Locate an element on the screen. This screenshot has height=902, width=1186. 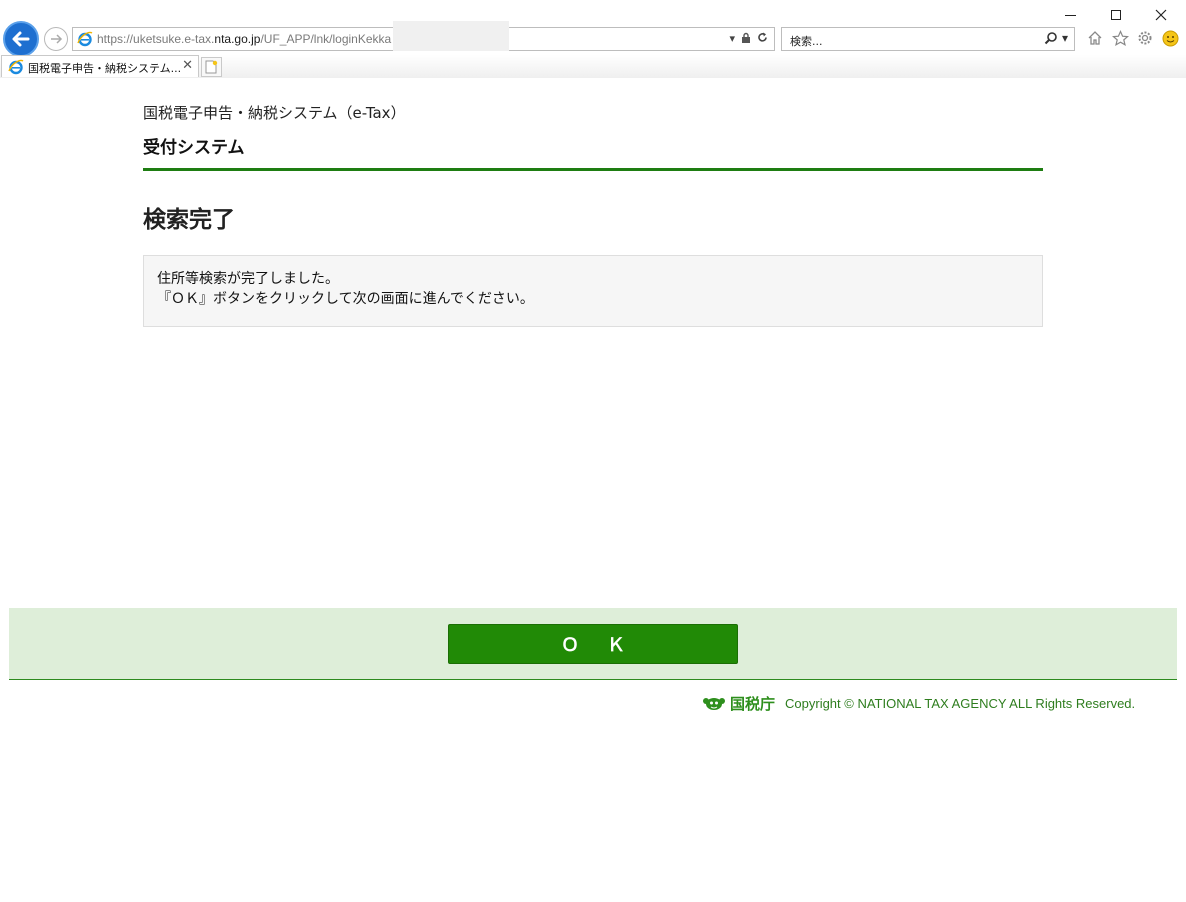
search-dropdown-icon: ▾ is located at coordinates (1065, 39).